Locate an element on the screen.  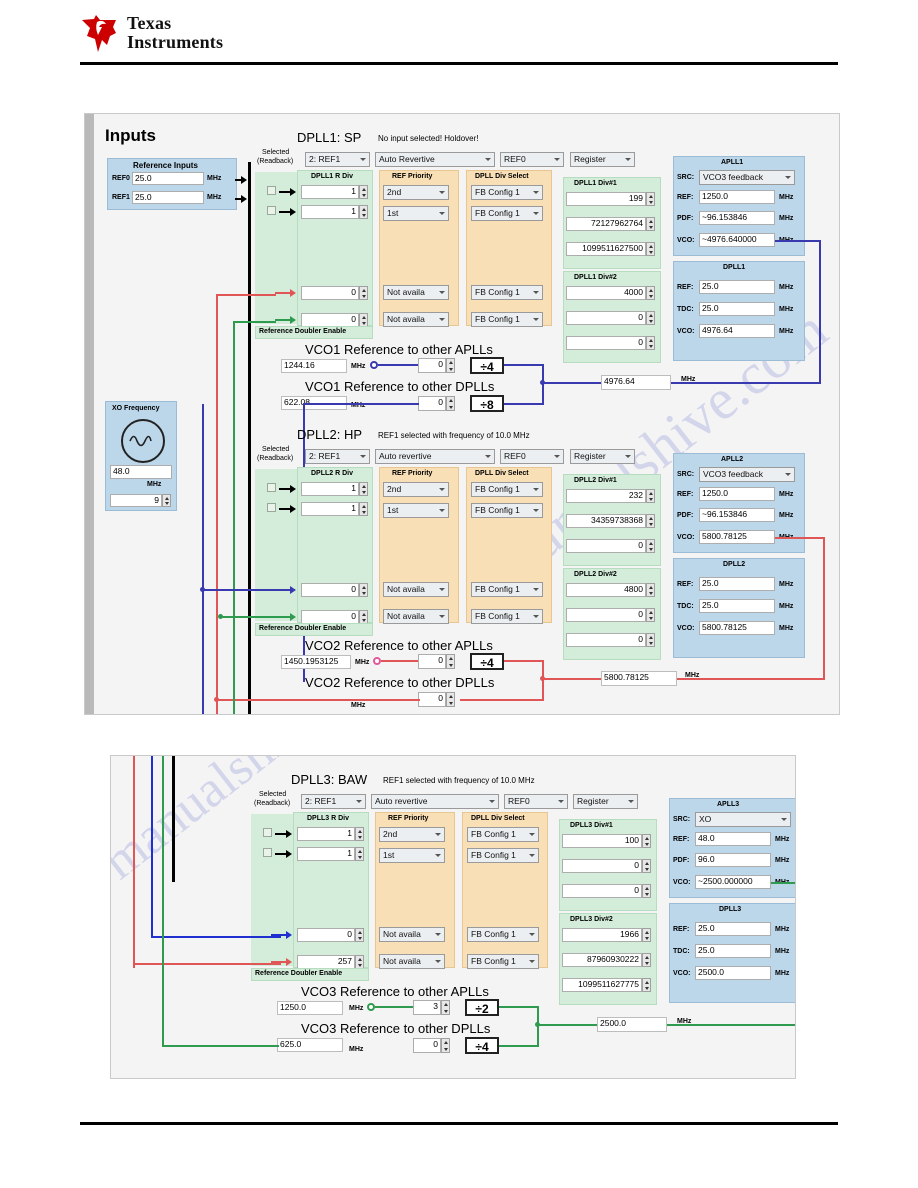
dpll2-ref-select: REF0 is located at coordinates (532, 456).